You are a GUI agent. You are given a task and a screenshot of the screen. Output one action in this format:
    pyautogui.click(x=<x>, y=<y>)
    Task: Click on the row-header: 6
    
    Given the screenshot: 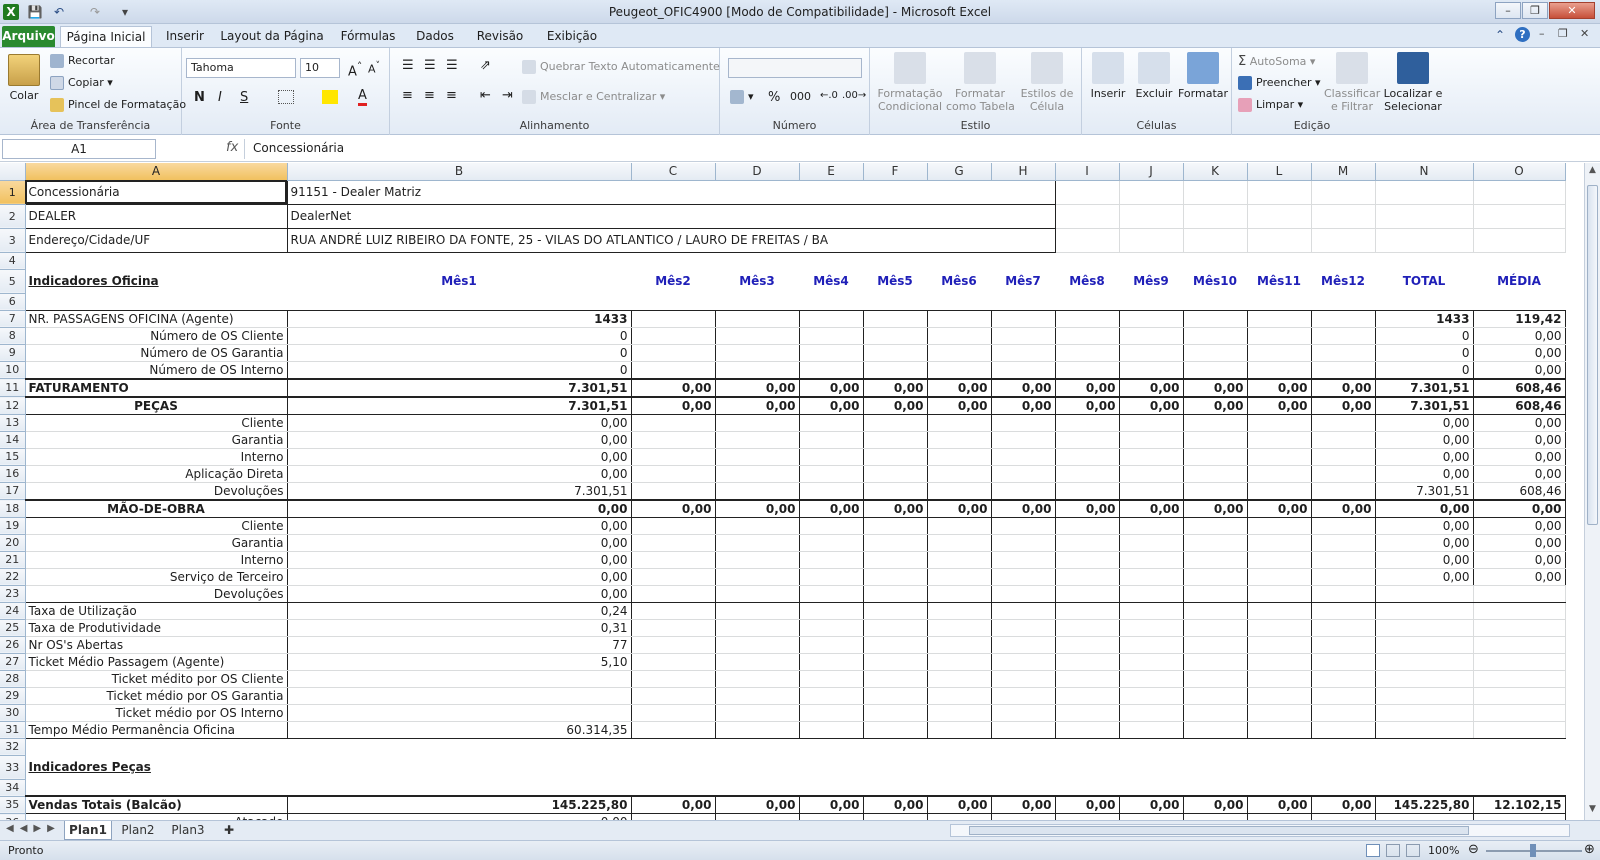 What is the action you would take?
    pyautogui.click(x=13, y=302)
    